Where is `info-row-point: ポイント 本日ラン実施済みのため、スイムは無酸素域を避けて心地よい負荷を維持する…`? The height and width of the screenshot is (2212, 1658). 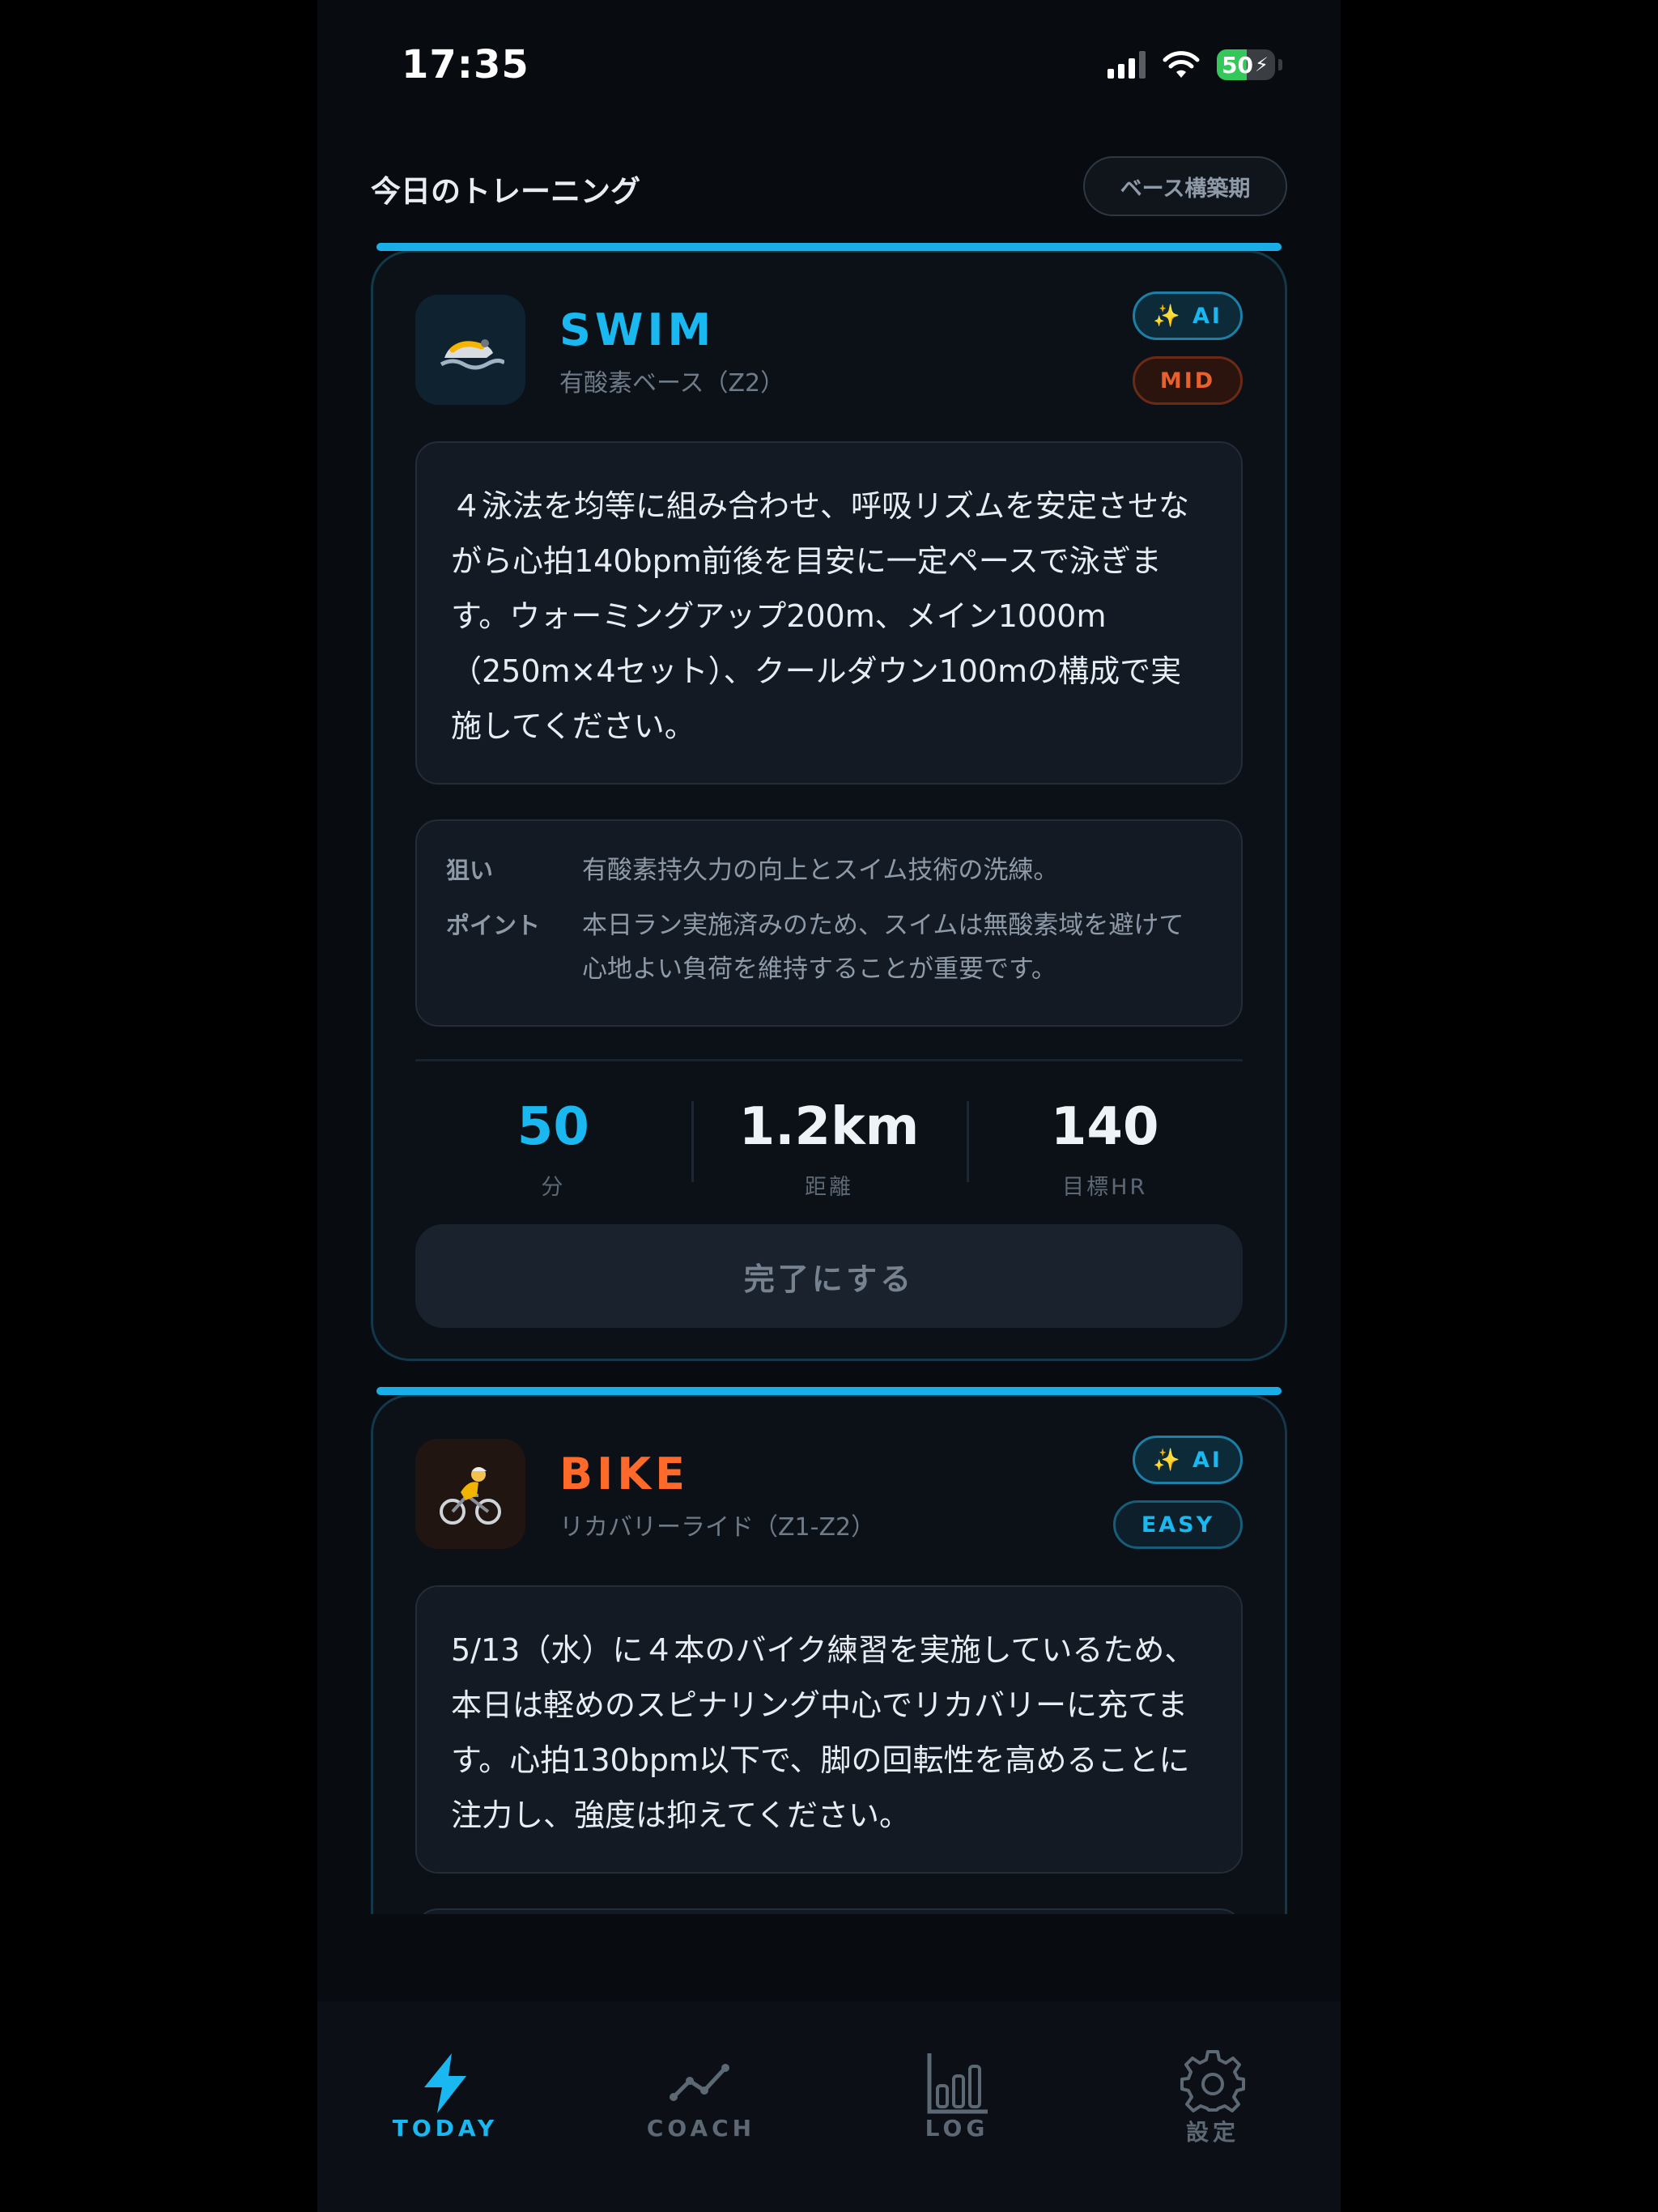
info-row-point: ポイント 本日ラン実施済みのため、スイムは無酸素域を避けて心地よい負荷を維持する… is located at coordinates (827, 948).